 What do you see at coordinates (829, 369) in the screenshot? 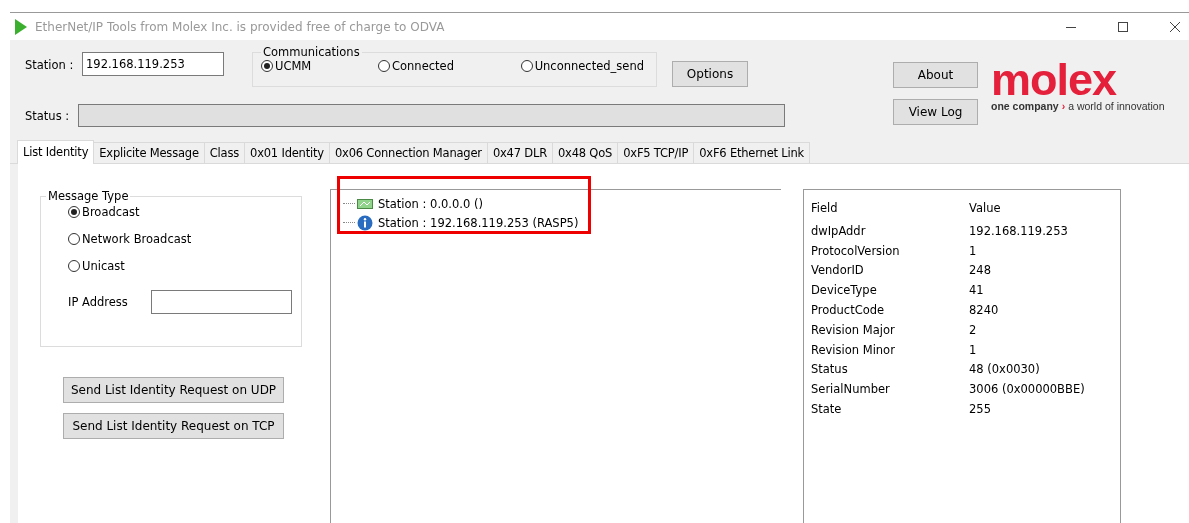
I see `table-cell-text: Status` at bounding box center [829, 369].